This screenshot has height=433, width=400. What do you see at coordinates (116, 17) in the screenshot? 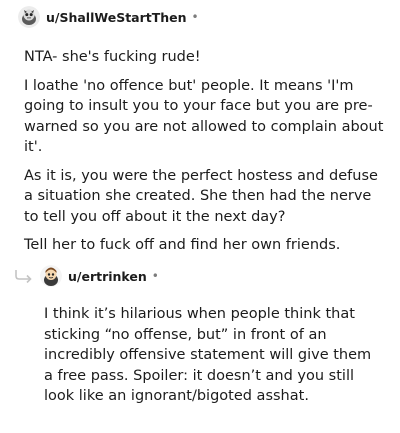
I see `comment-username: u/ShallWeStartThen` at bounding box center [116, 17].